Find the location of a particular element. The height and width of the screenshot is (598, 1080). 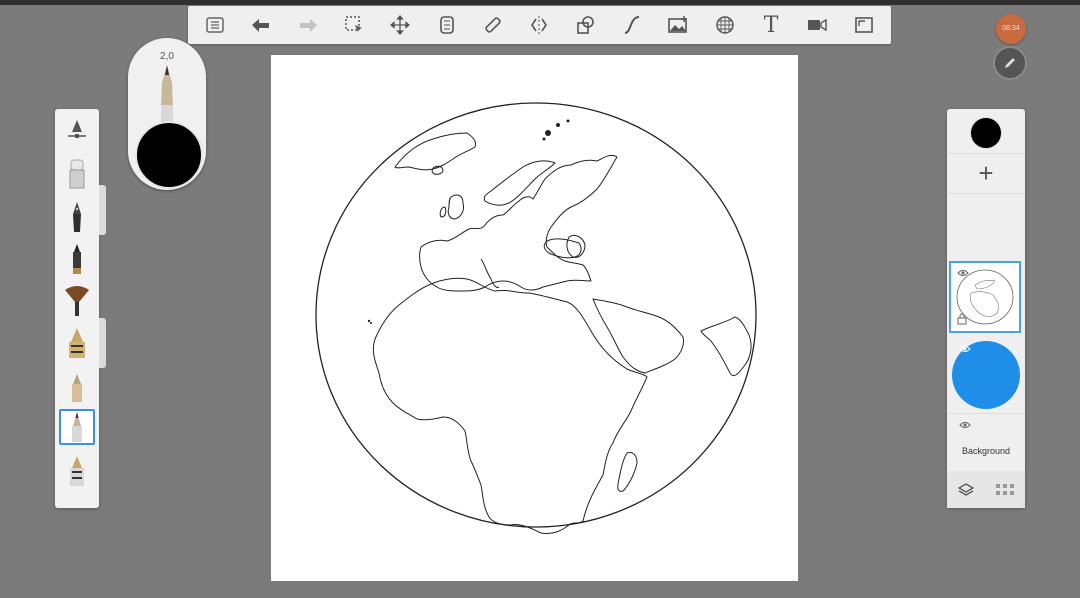

record-button is located at coordinates (817, 25).